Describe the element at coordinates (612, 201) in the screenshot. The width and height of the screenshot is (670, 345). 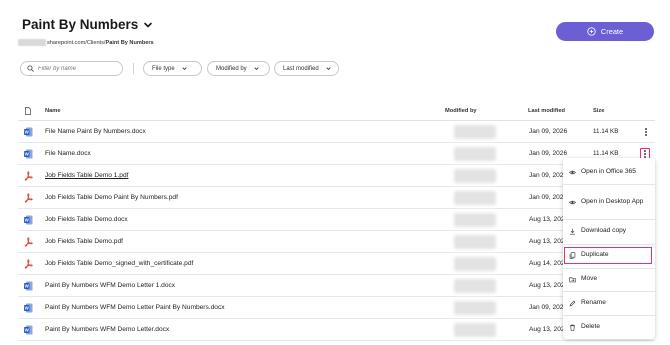
I see `menu-item-label: Open in Desktop App` at that location.